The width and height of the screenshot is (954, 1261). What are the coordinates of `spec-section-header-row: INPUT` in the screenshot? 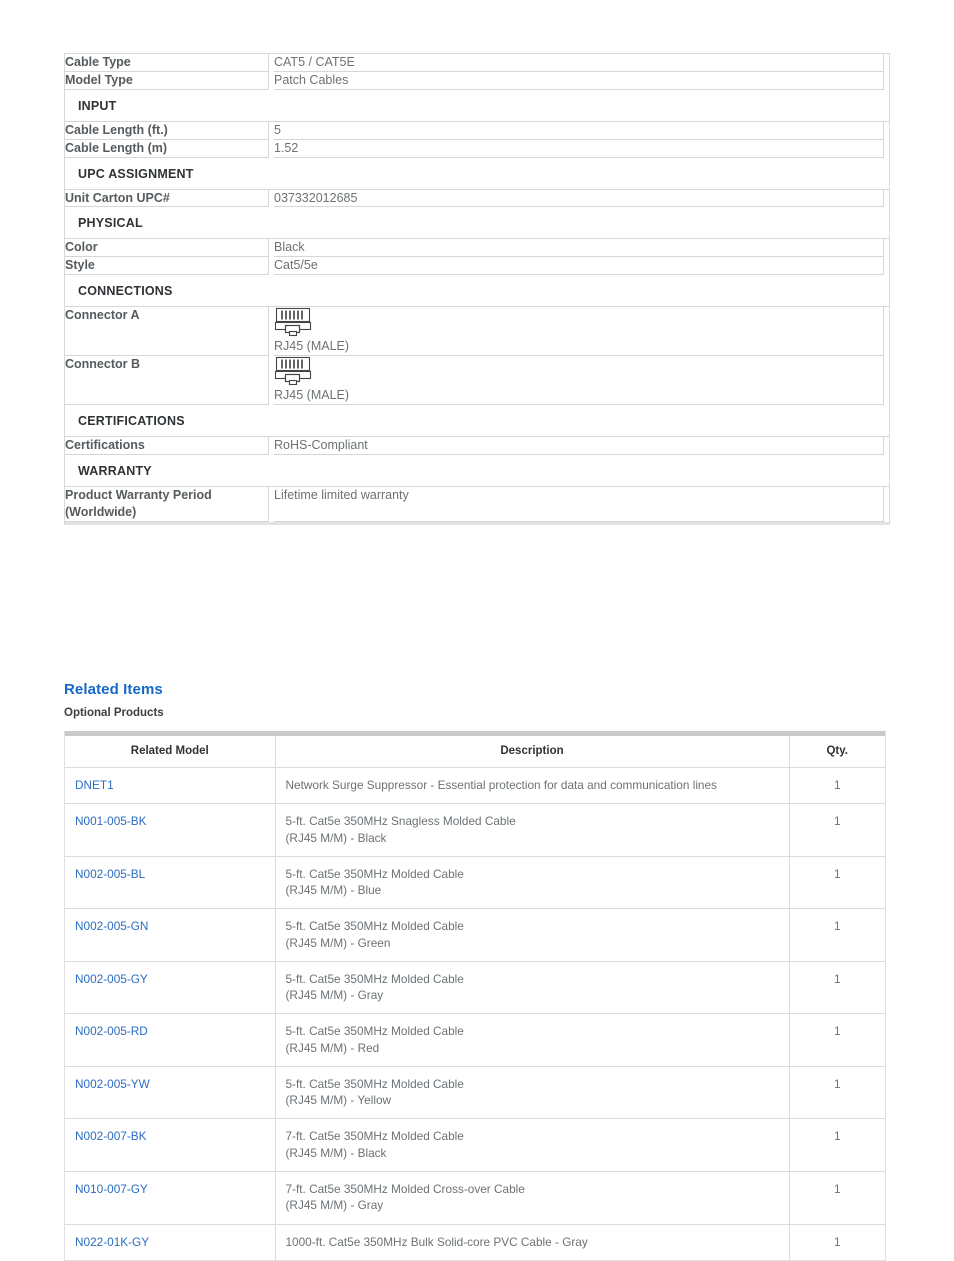 It's located at (477, 105).